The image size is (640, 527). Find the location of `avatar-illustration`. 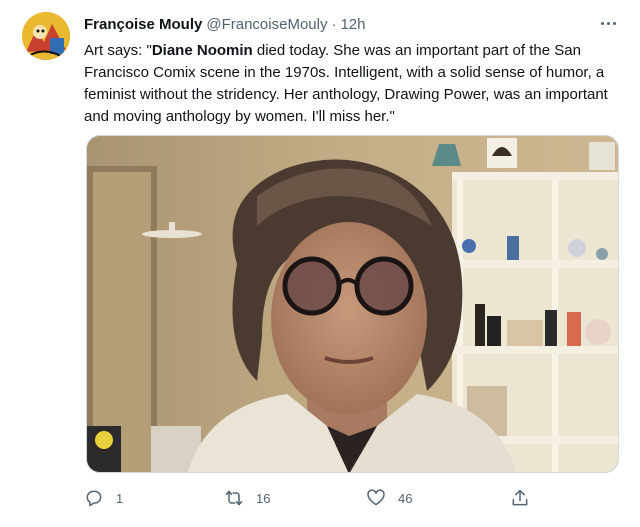

avatar-illustration is located at coordinates (46, 36).